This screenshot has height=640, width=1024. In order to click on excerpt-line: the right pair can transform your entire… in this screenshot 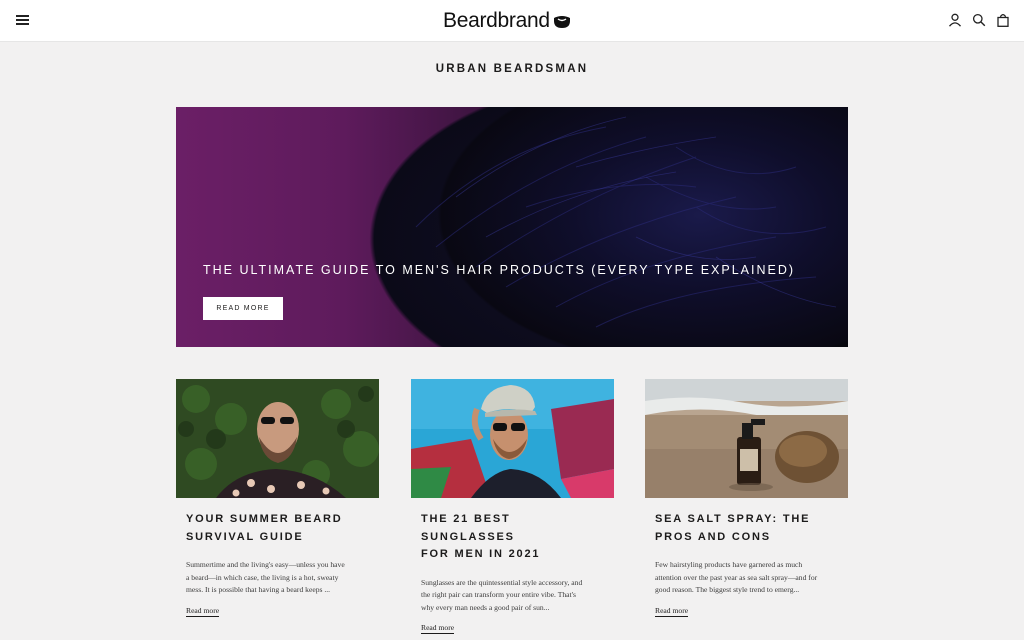, I will do `click(498, 594)`.